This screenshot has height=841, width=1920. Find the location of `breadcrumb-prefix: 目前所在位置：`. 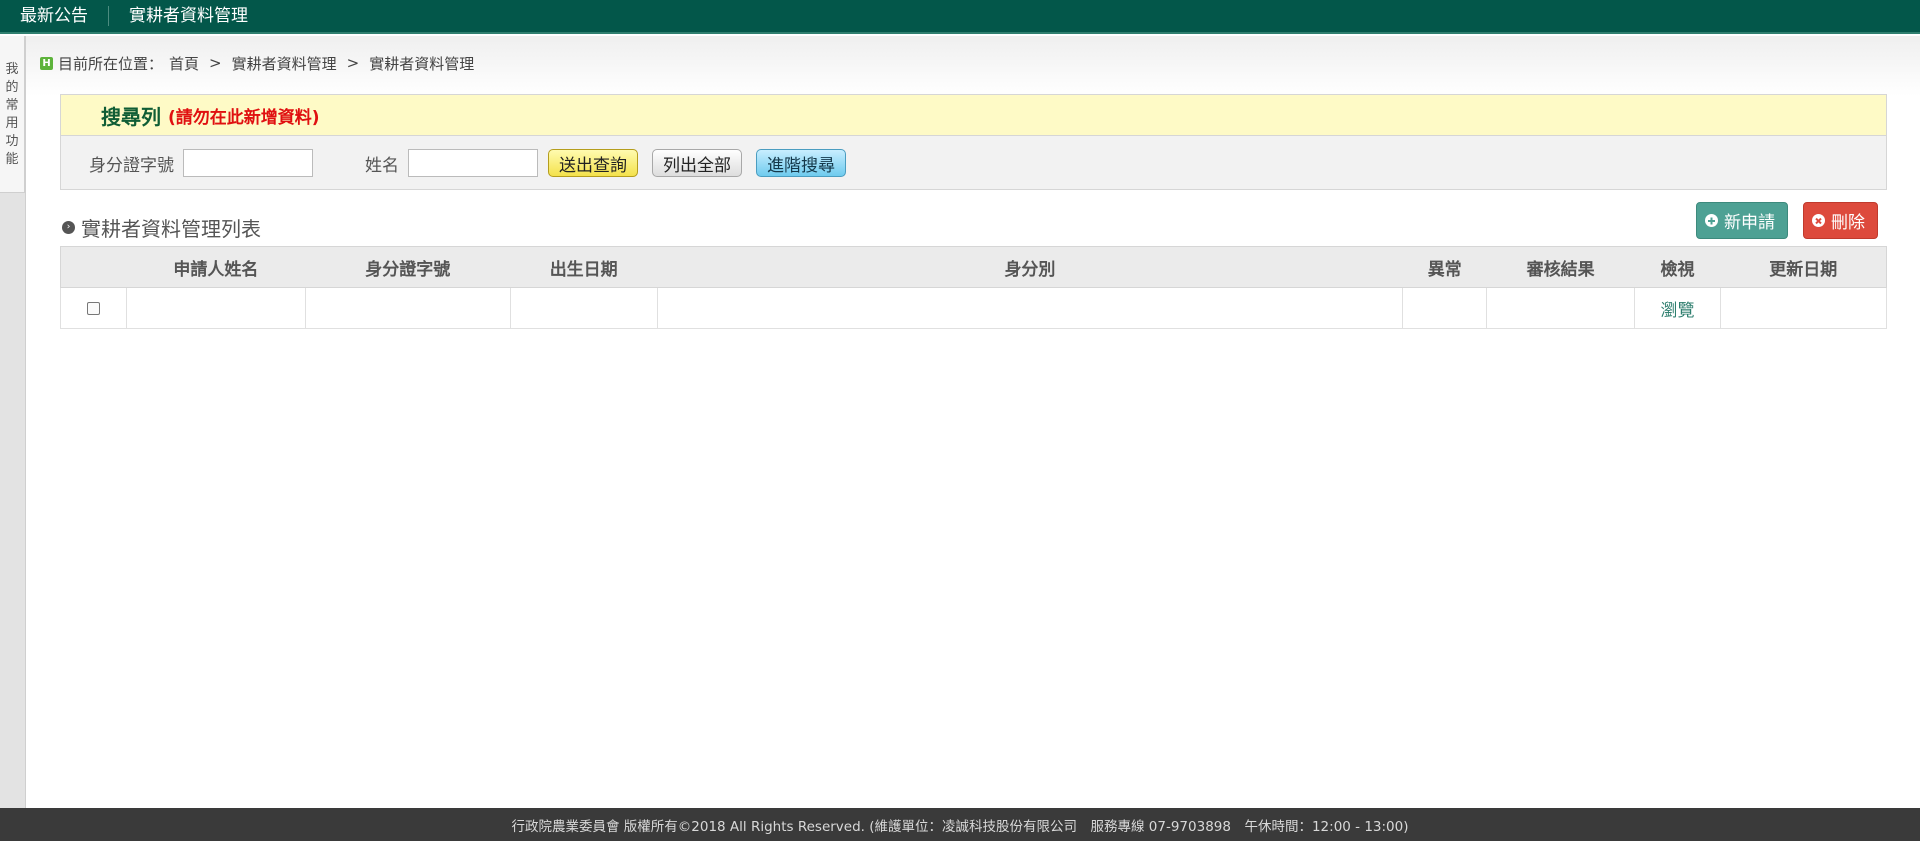

breadcrumb-prefix: 目前所在位置： is located at coordinates (111, 63).